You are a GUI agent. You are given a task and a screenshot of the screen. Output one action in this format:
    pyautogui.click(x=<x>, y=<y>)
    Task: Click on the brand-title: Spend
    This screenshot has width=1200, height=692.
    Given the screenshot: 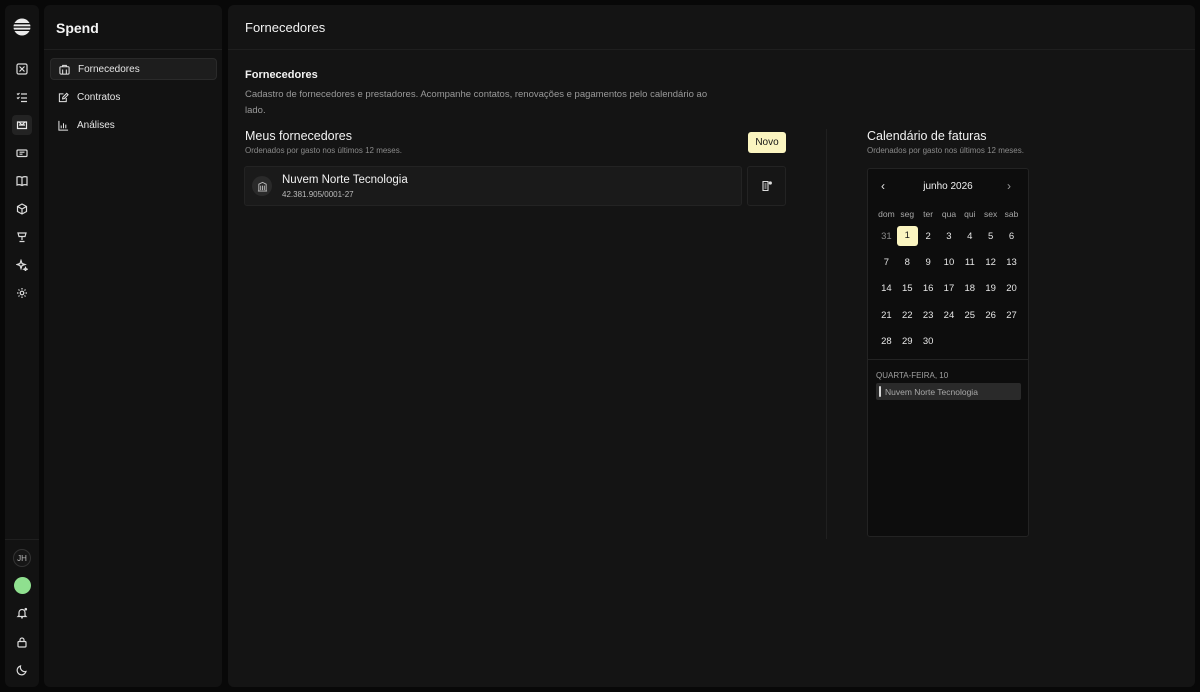 What is the action you would take?
    pyautogui.click(x=77, y=28)
    